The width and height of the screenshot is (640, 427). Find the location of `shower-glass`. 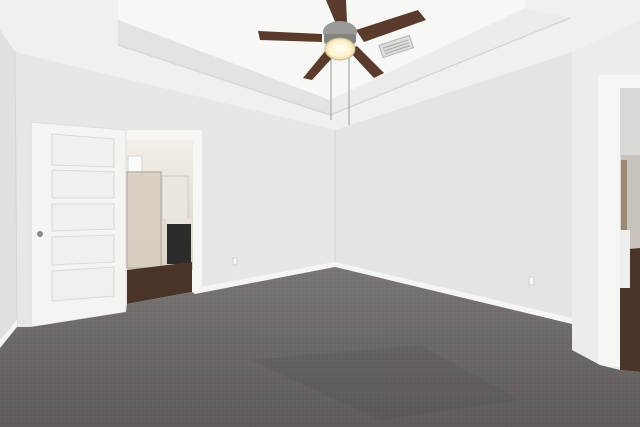

shower-glass is located at coordinates (144, 220).